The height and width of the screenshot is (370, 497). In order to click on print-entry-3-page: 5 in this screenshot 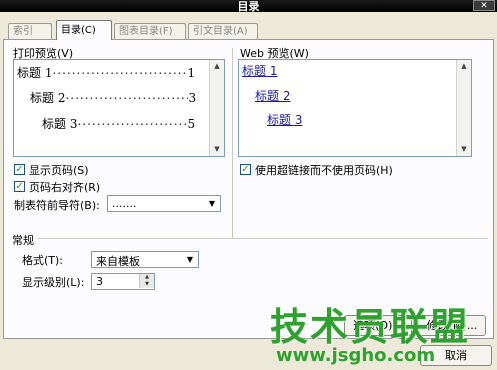, I will do `click(191, 124)`.